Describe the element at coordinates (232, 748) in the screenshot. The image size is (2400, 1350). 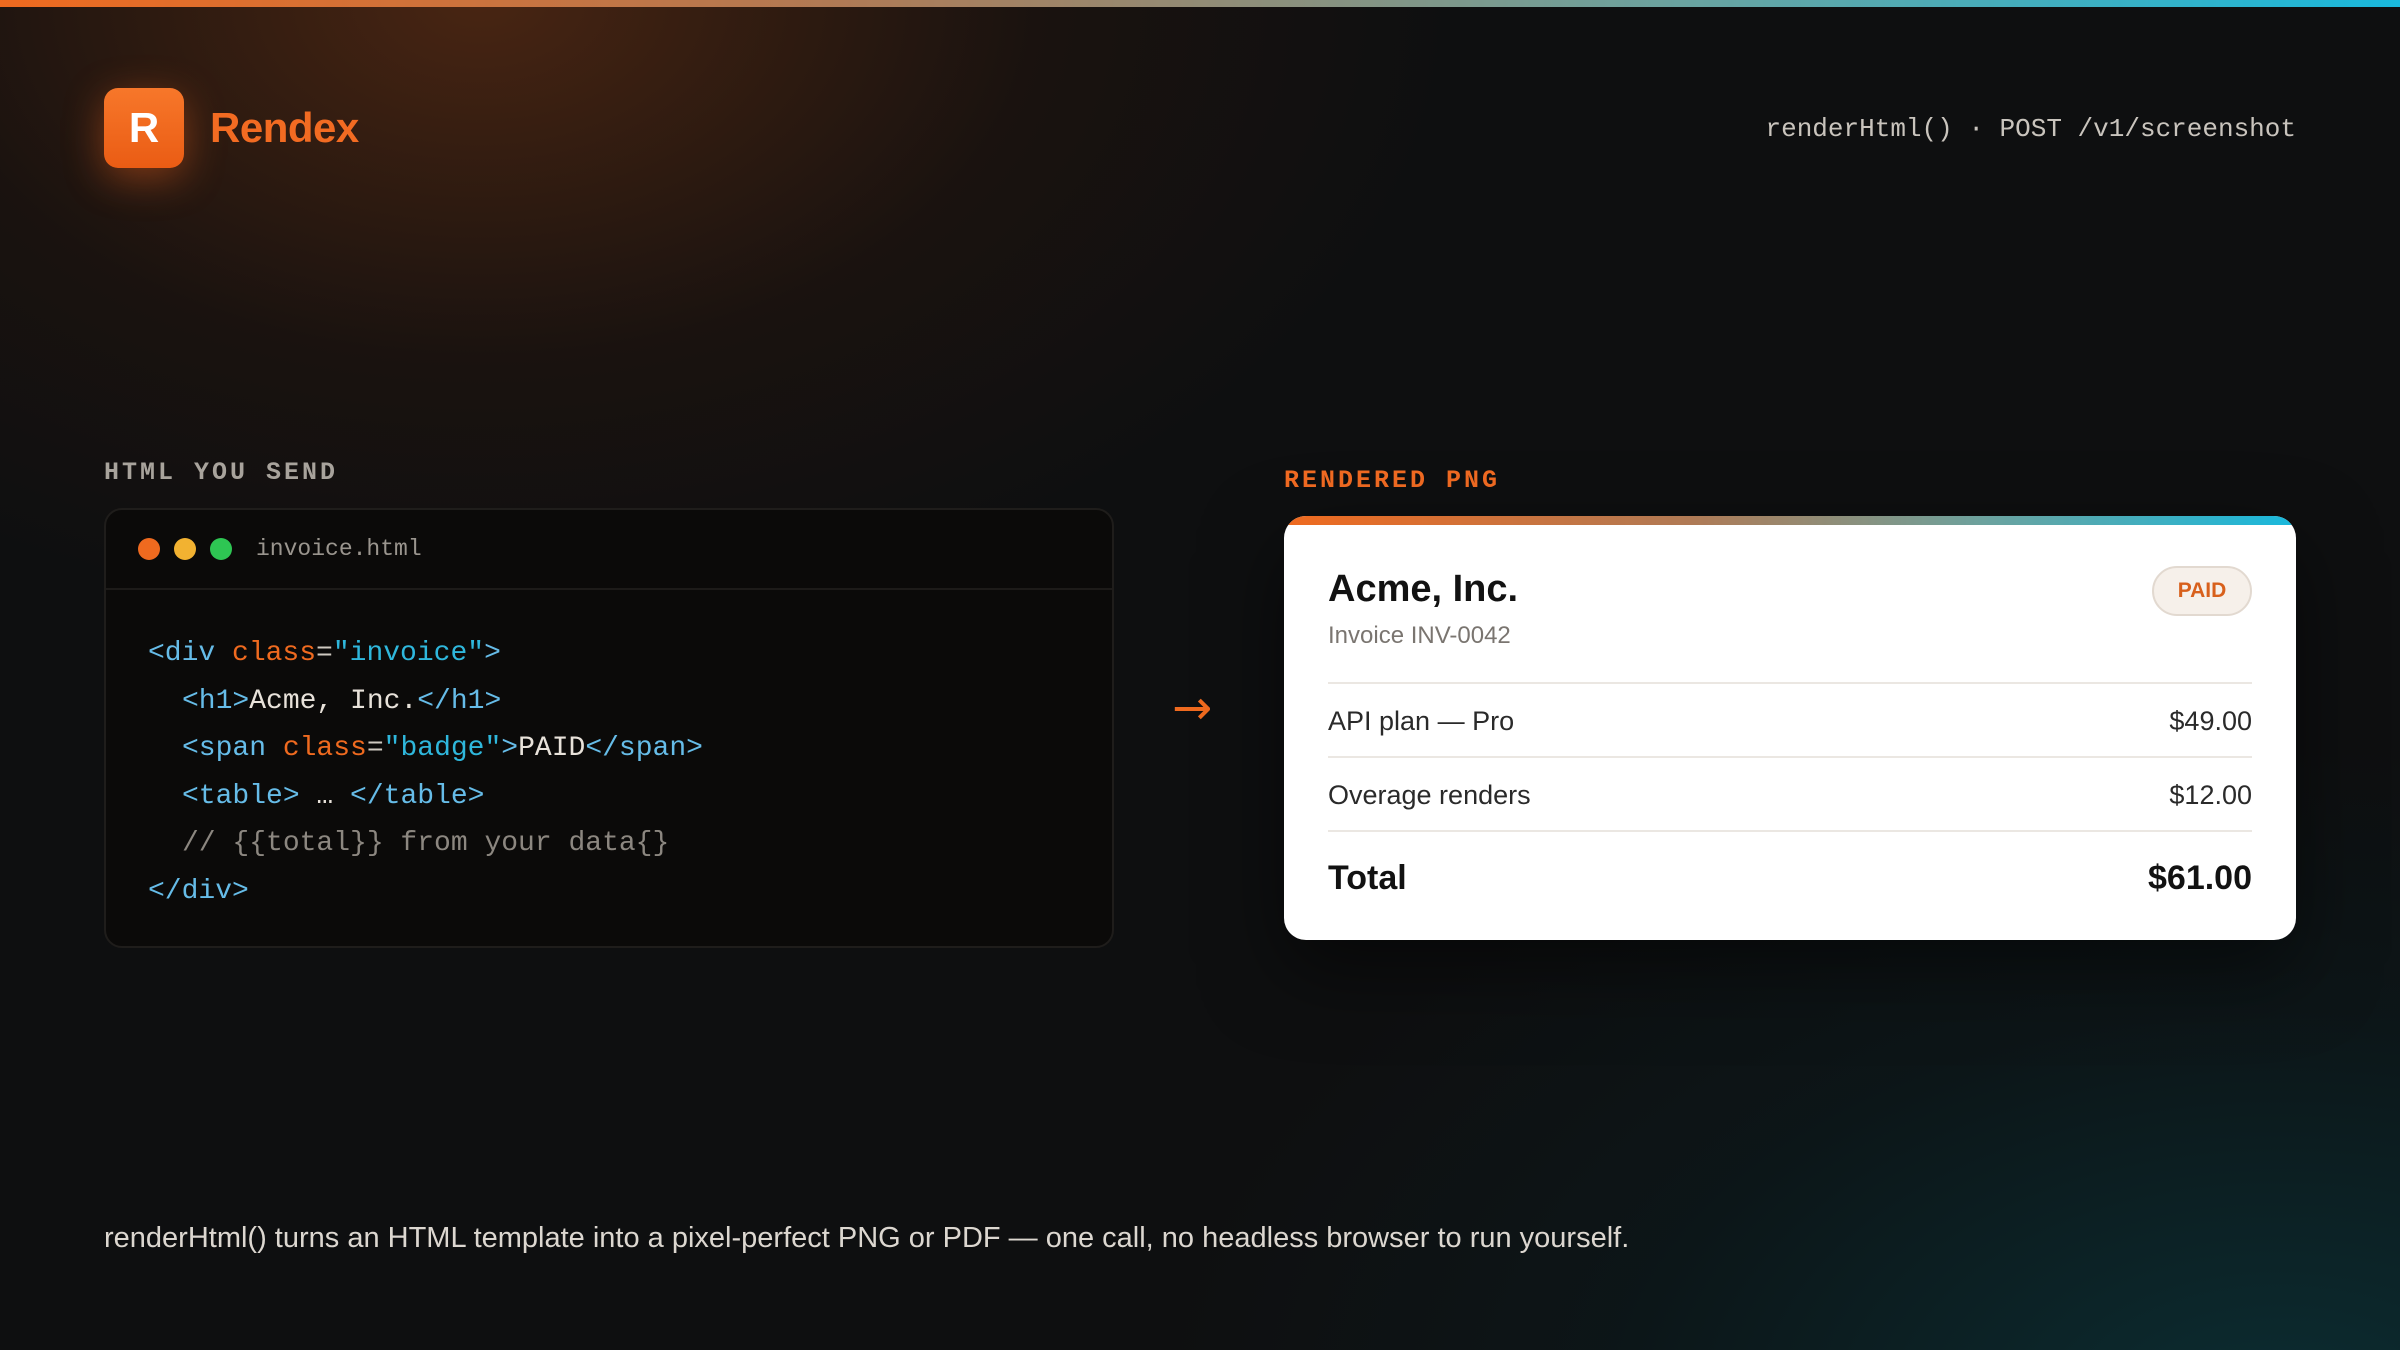
I see `code-token-tag: <span` at that location.